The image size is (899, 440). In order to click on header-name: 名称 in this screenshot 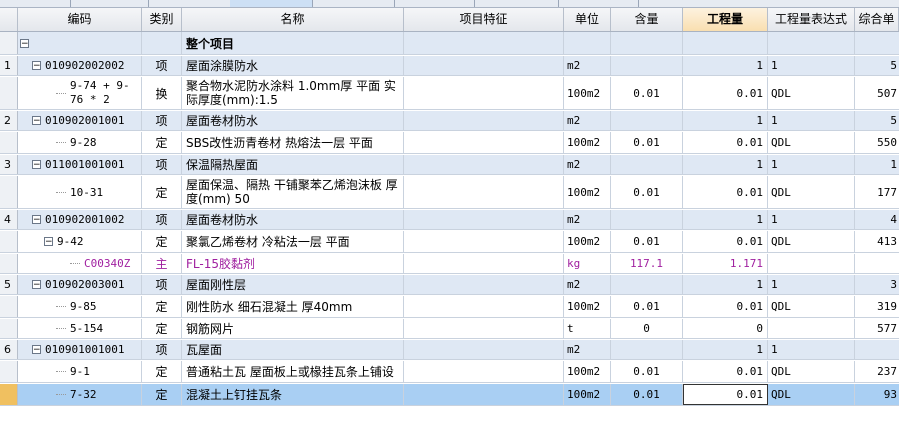, I will do `click(293, 19)`.